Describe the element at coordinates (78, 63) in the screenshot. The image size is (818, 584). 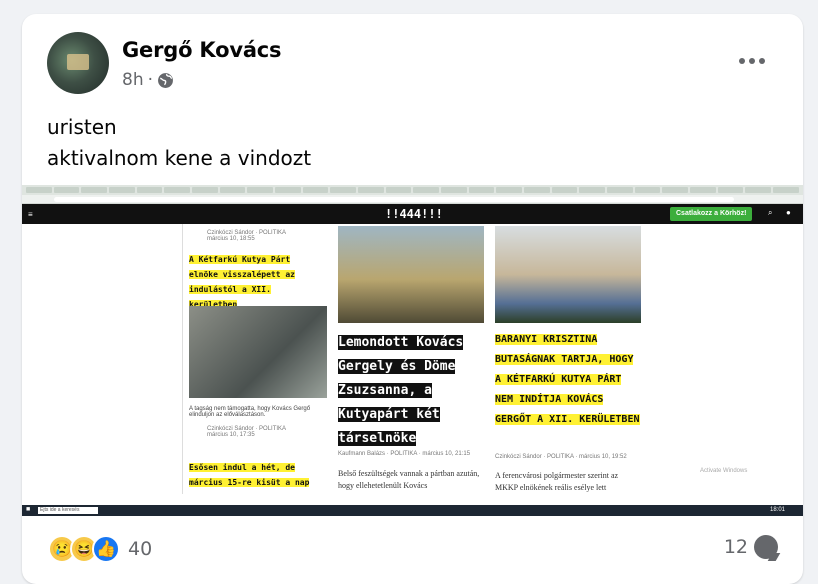
I see `author-avatar` at that location.